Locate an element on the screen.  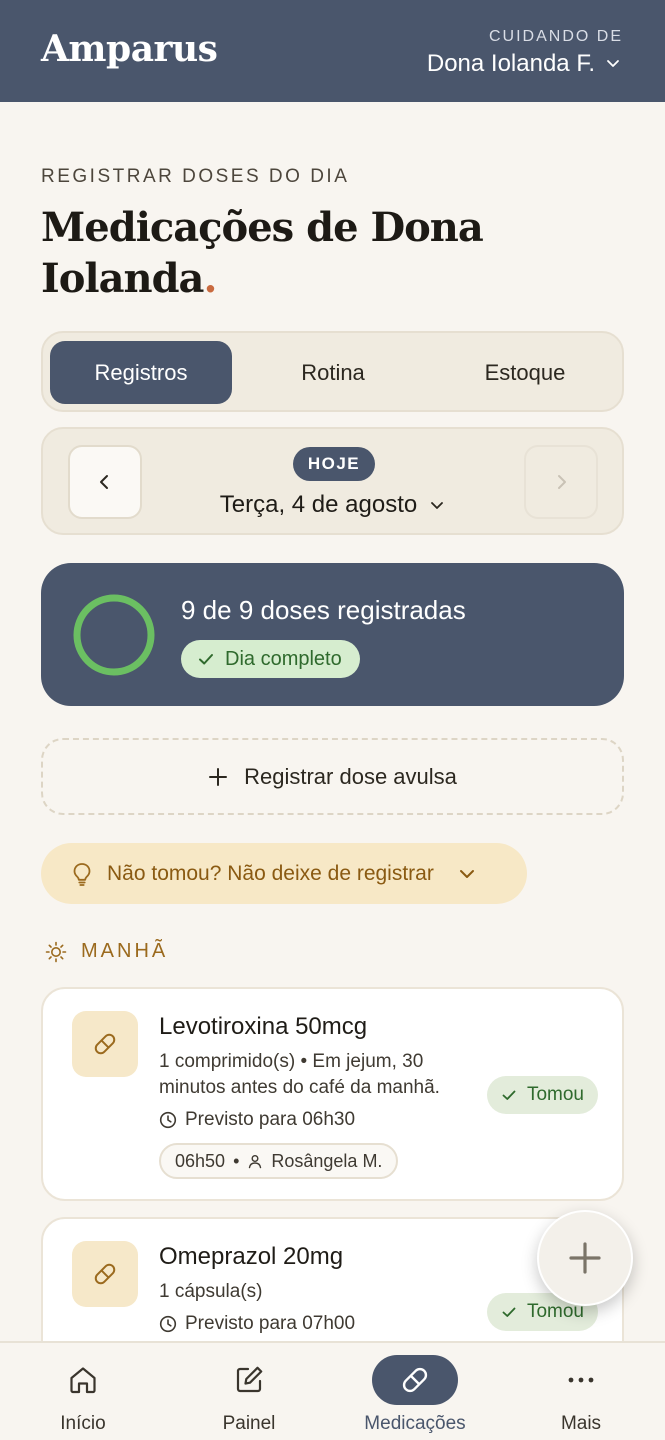
nav-label: Mais is located at coordinates (581, 1423).